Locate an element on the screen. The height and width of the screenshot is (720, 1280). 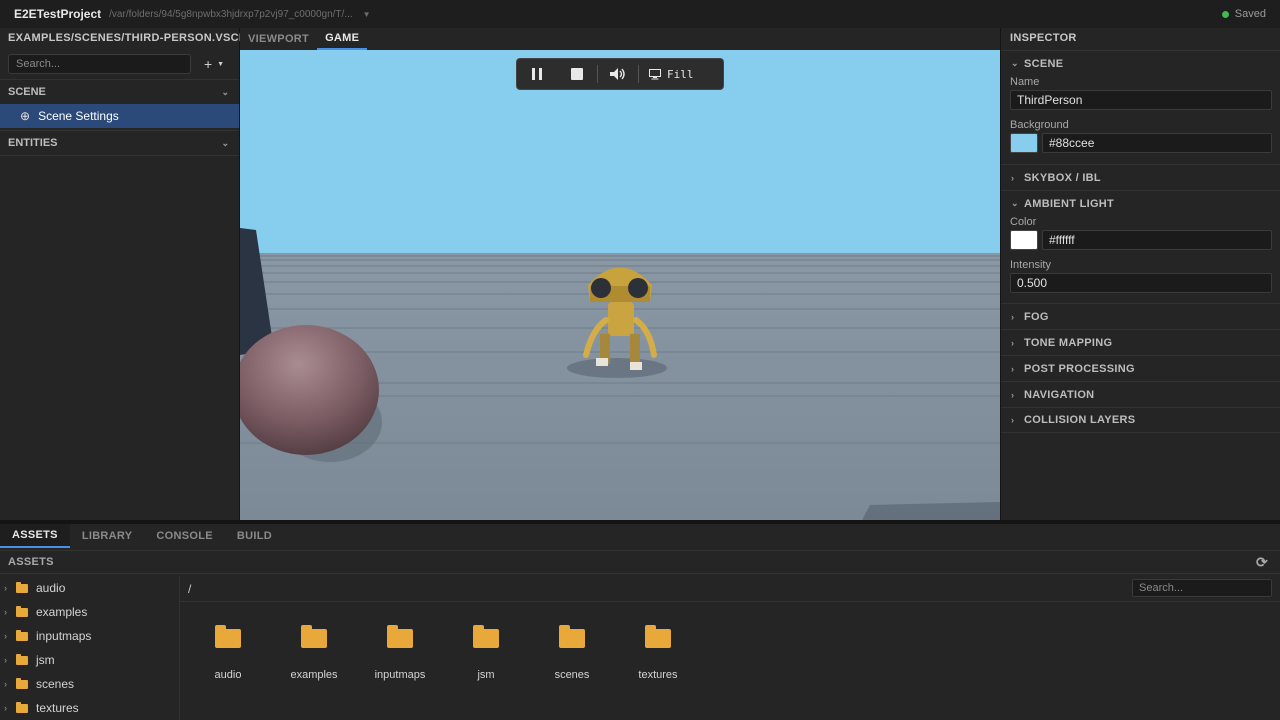
assets-header-label: ASSETS is located at coordinates (31, 562).